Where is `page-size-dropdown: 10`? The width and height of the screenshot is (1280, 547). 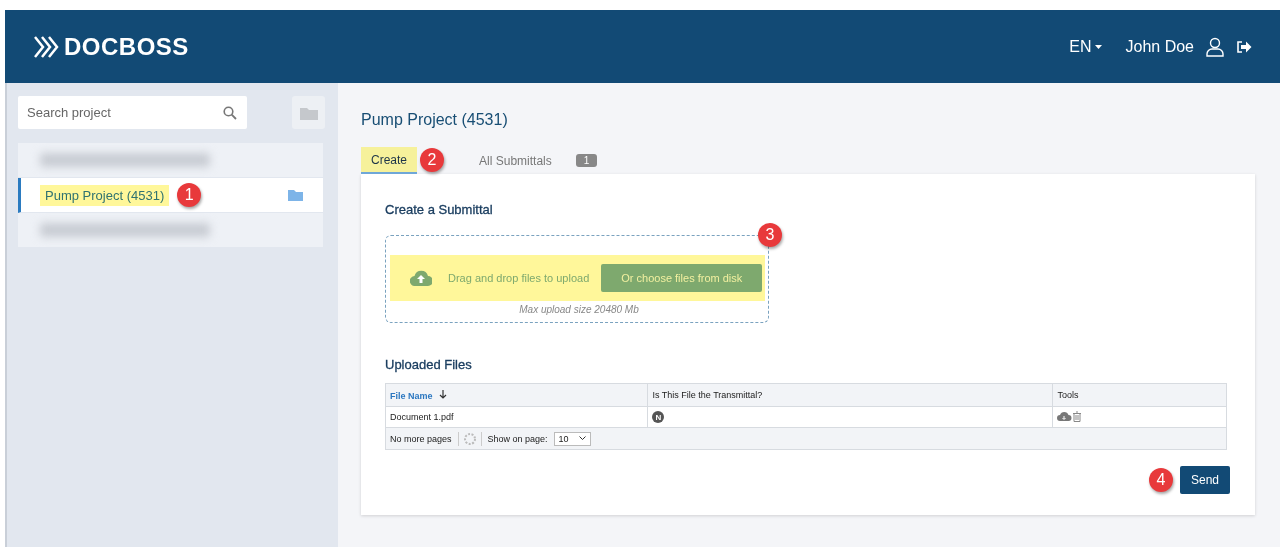
page-size-dropdown: 10 is located at coordinates (572, 438).